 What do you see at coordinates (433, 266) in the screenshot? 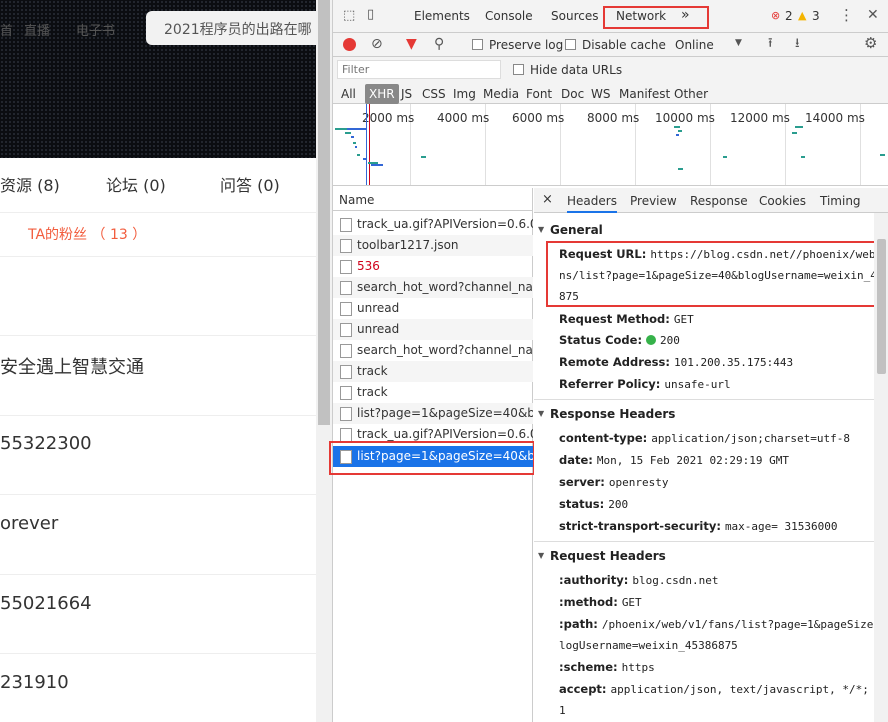
I see `request-row: 536` at bounding box center [433, 266].